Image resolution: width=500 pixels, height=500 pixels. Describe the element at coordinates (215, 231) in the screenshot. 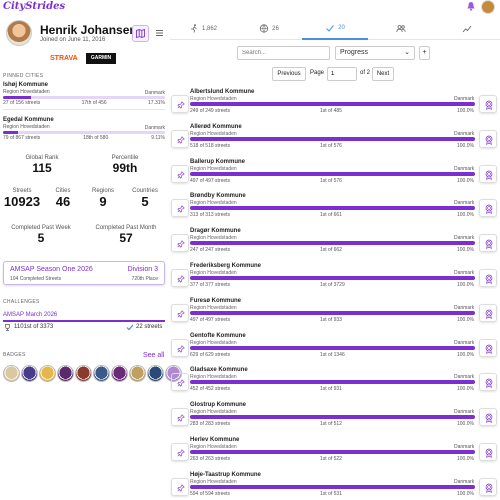

I see `city-name: Dragør Kommune` at that location.